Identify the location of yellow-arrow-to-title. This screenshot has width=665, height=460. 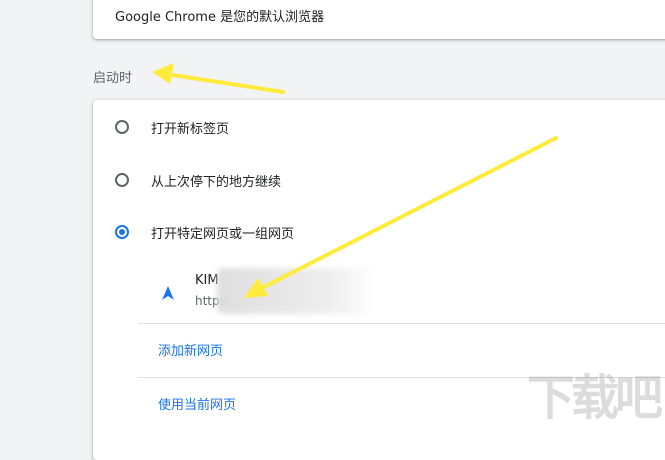
(218, 78).